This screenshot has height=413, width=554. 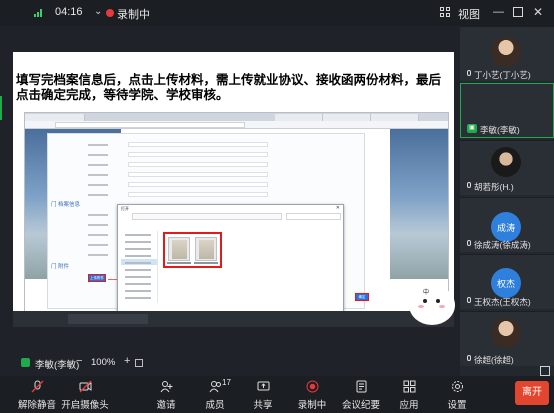 What do you see at coordinates (103, 362) in the screenshot?
I see `zoom-level: 100%` at bounding box center [103, 362].